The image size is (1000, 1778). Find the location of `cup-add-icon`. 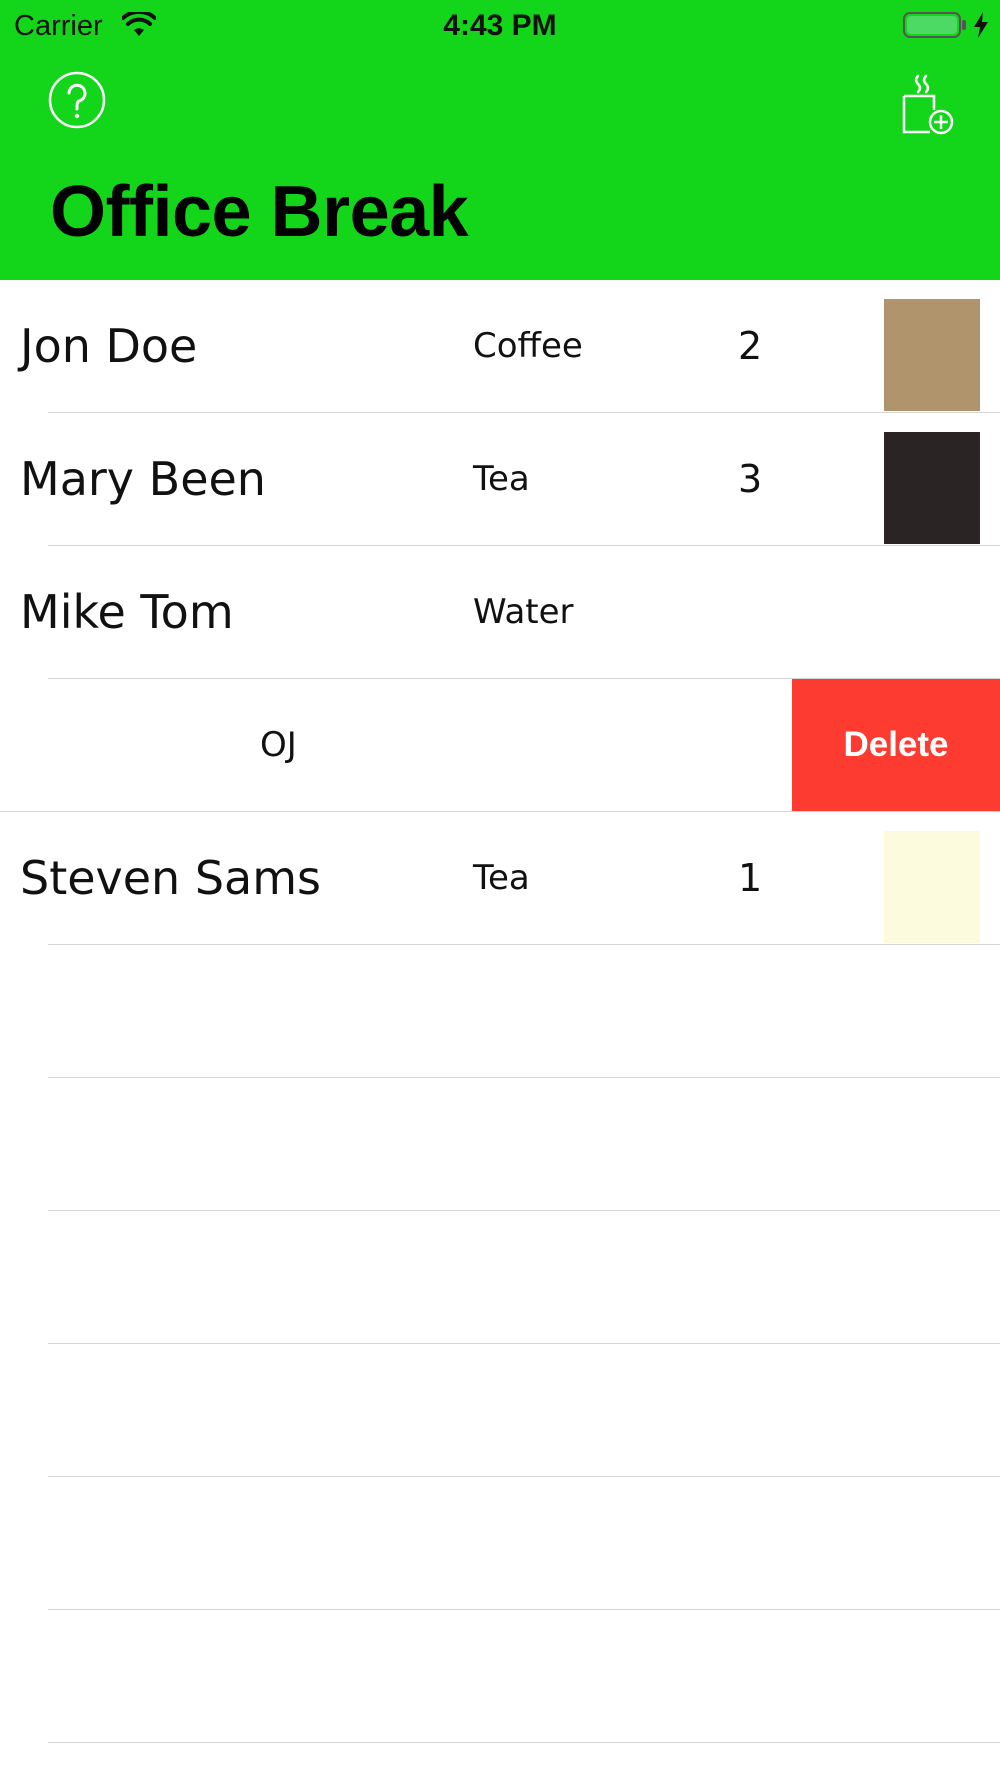

cup-add-icon is located at coordinates (926, 104).